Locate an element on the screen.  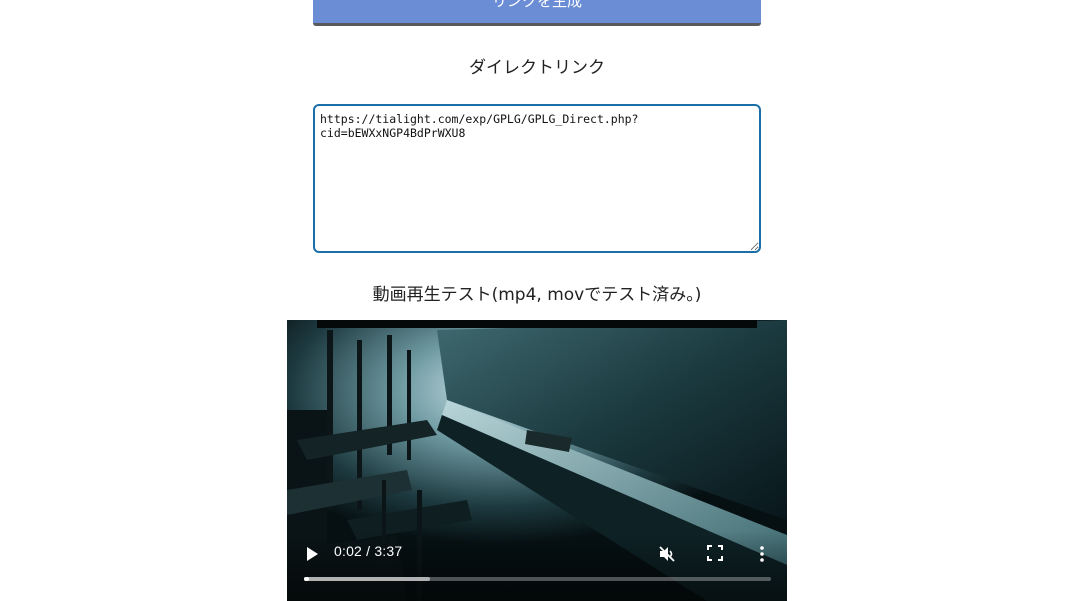
video-controls-bar is located at coordinates (537, 566).